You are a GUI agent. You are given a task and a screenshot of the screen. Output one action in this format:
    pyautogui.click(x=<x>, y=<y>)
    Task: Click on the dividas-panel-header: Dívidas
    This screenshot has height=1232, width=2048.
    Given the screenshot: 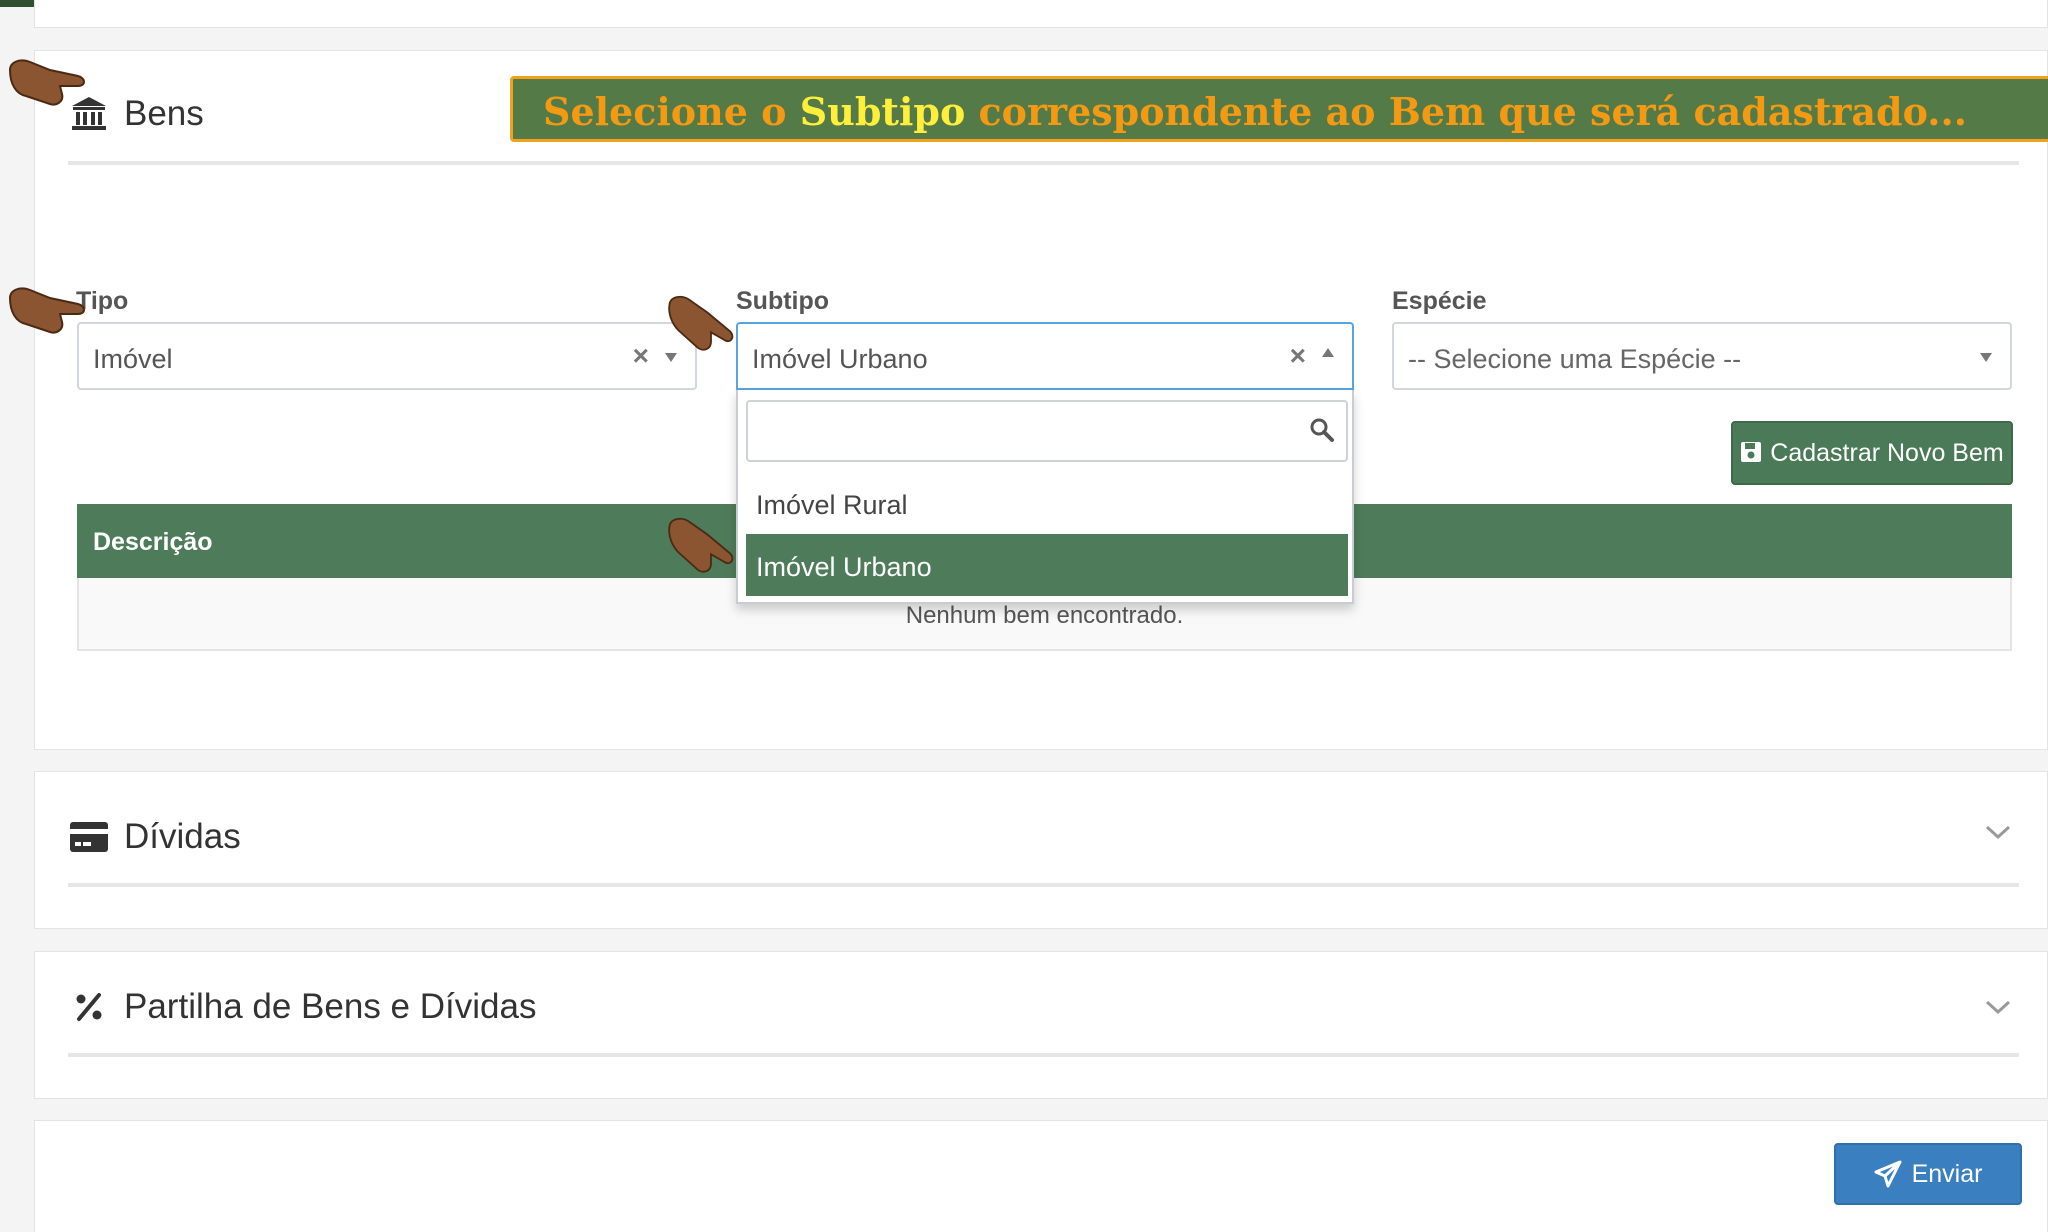 What is the action you would take?
    pyautogui.click(x=1043, y=829)
    